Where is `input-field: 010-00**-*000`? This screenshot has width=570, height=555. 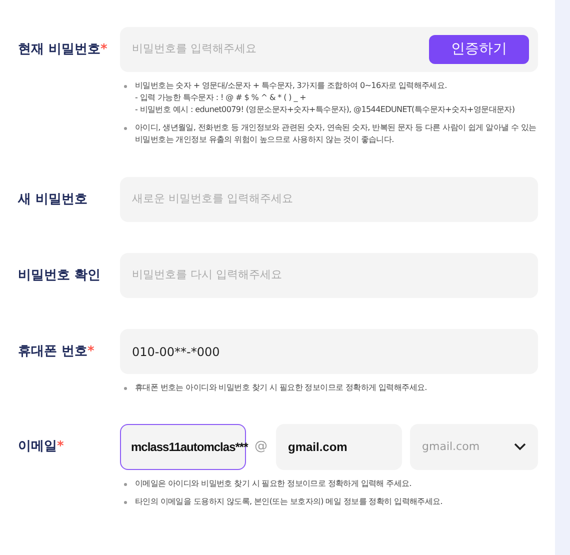
input-field: 010-00**-*000 is located at coordinates (329, 351).